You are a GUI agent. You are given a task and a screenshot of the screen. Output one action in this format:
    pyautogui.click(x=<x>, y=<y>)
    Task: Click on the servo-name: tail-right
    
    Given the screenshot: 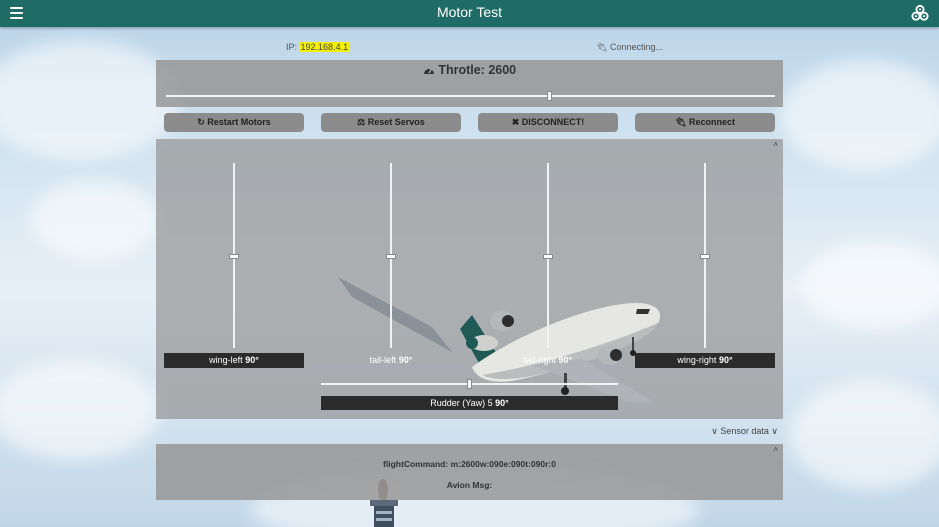 What is the action you would take?
    pyautogui.click(x=541, y=360)
    